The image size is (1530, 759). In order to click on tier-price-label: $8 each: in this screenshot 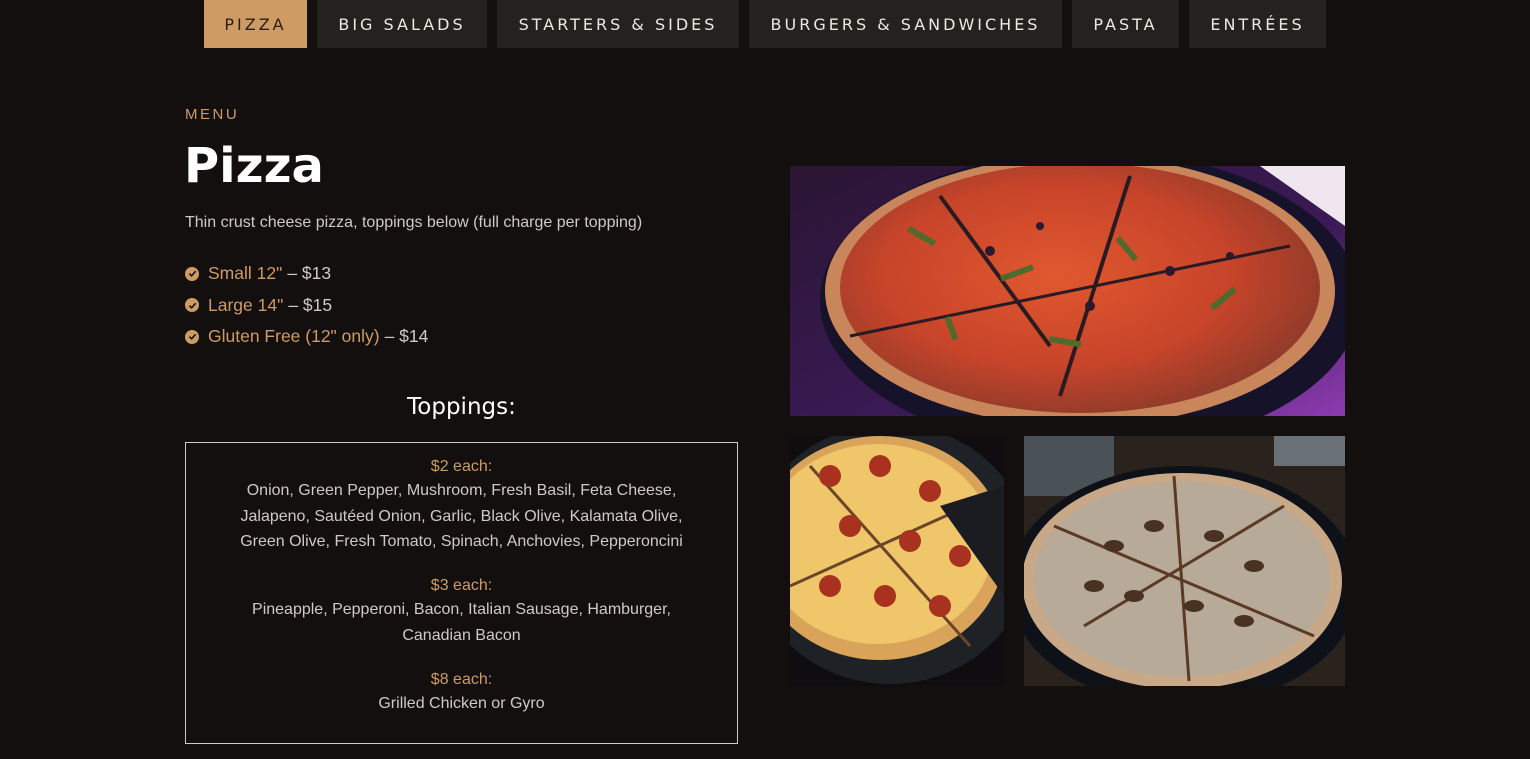, I will do `click(461, 679)`.